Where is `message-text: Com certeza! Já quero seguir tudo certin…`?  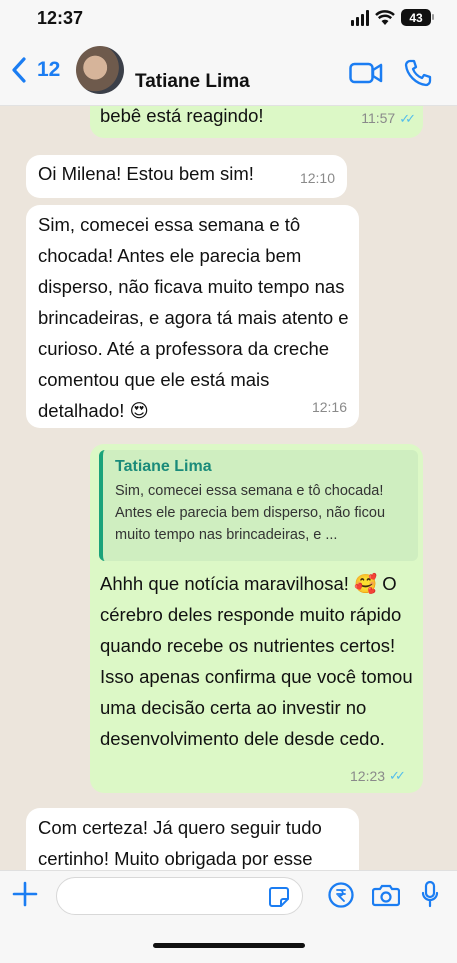 message-text: Com certeza! Já quero seguir tudo certin… is located at coordinates (180, 843).